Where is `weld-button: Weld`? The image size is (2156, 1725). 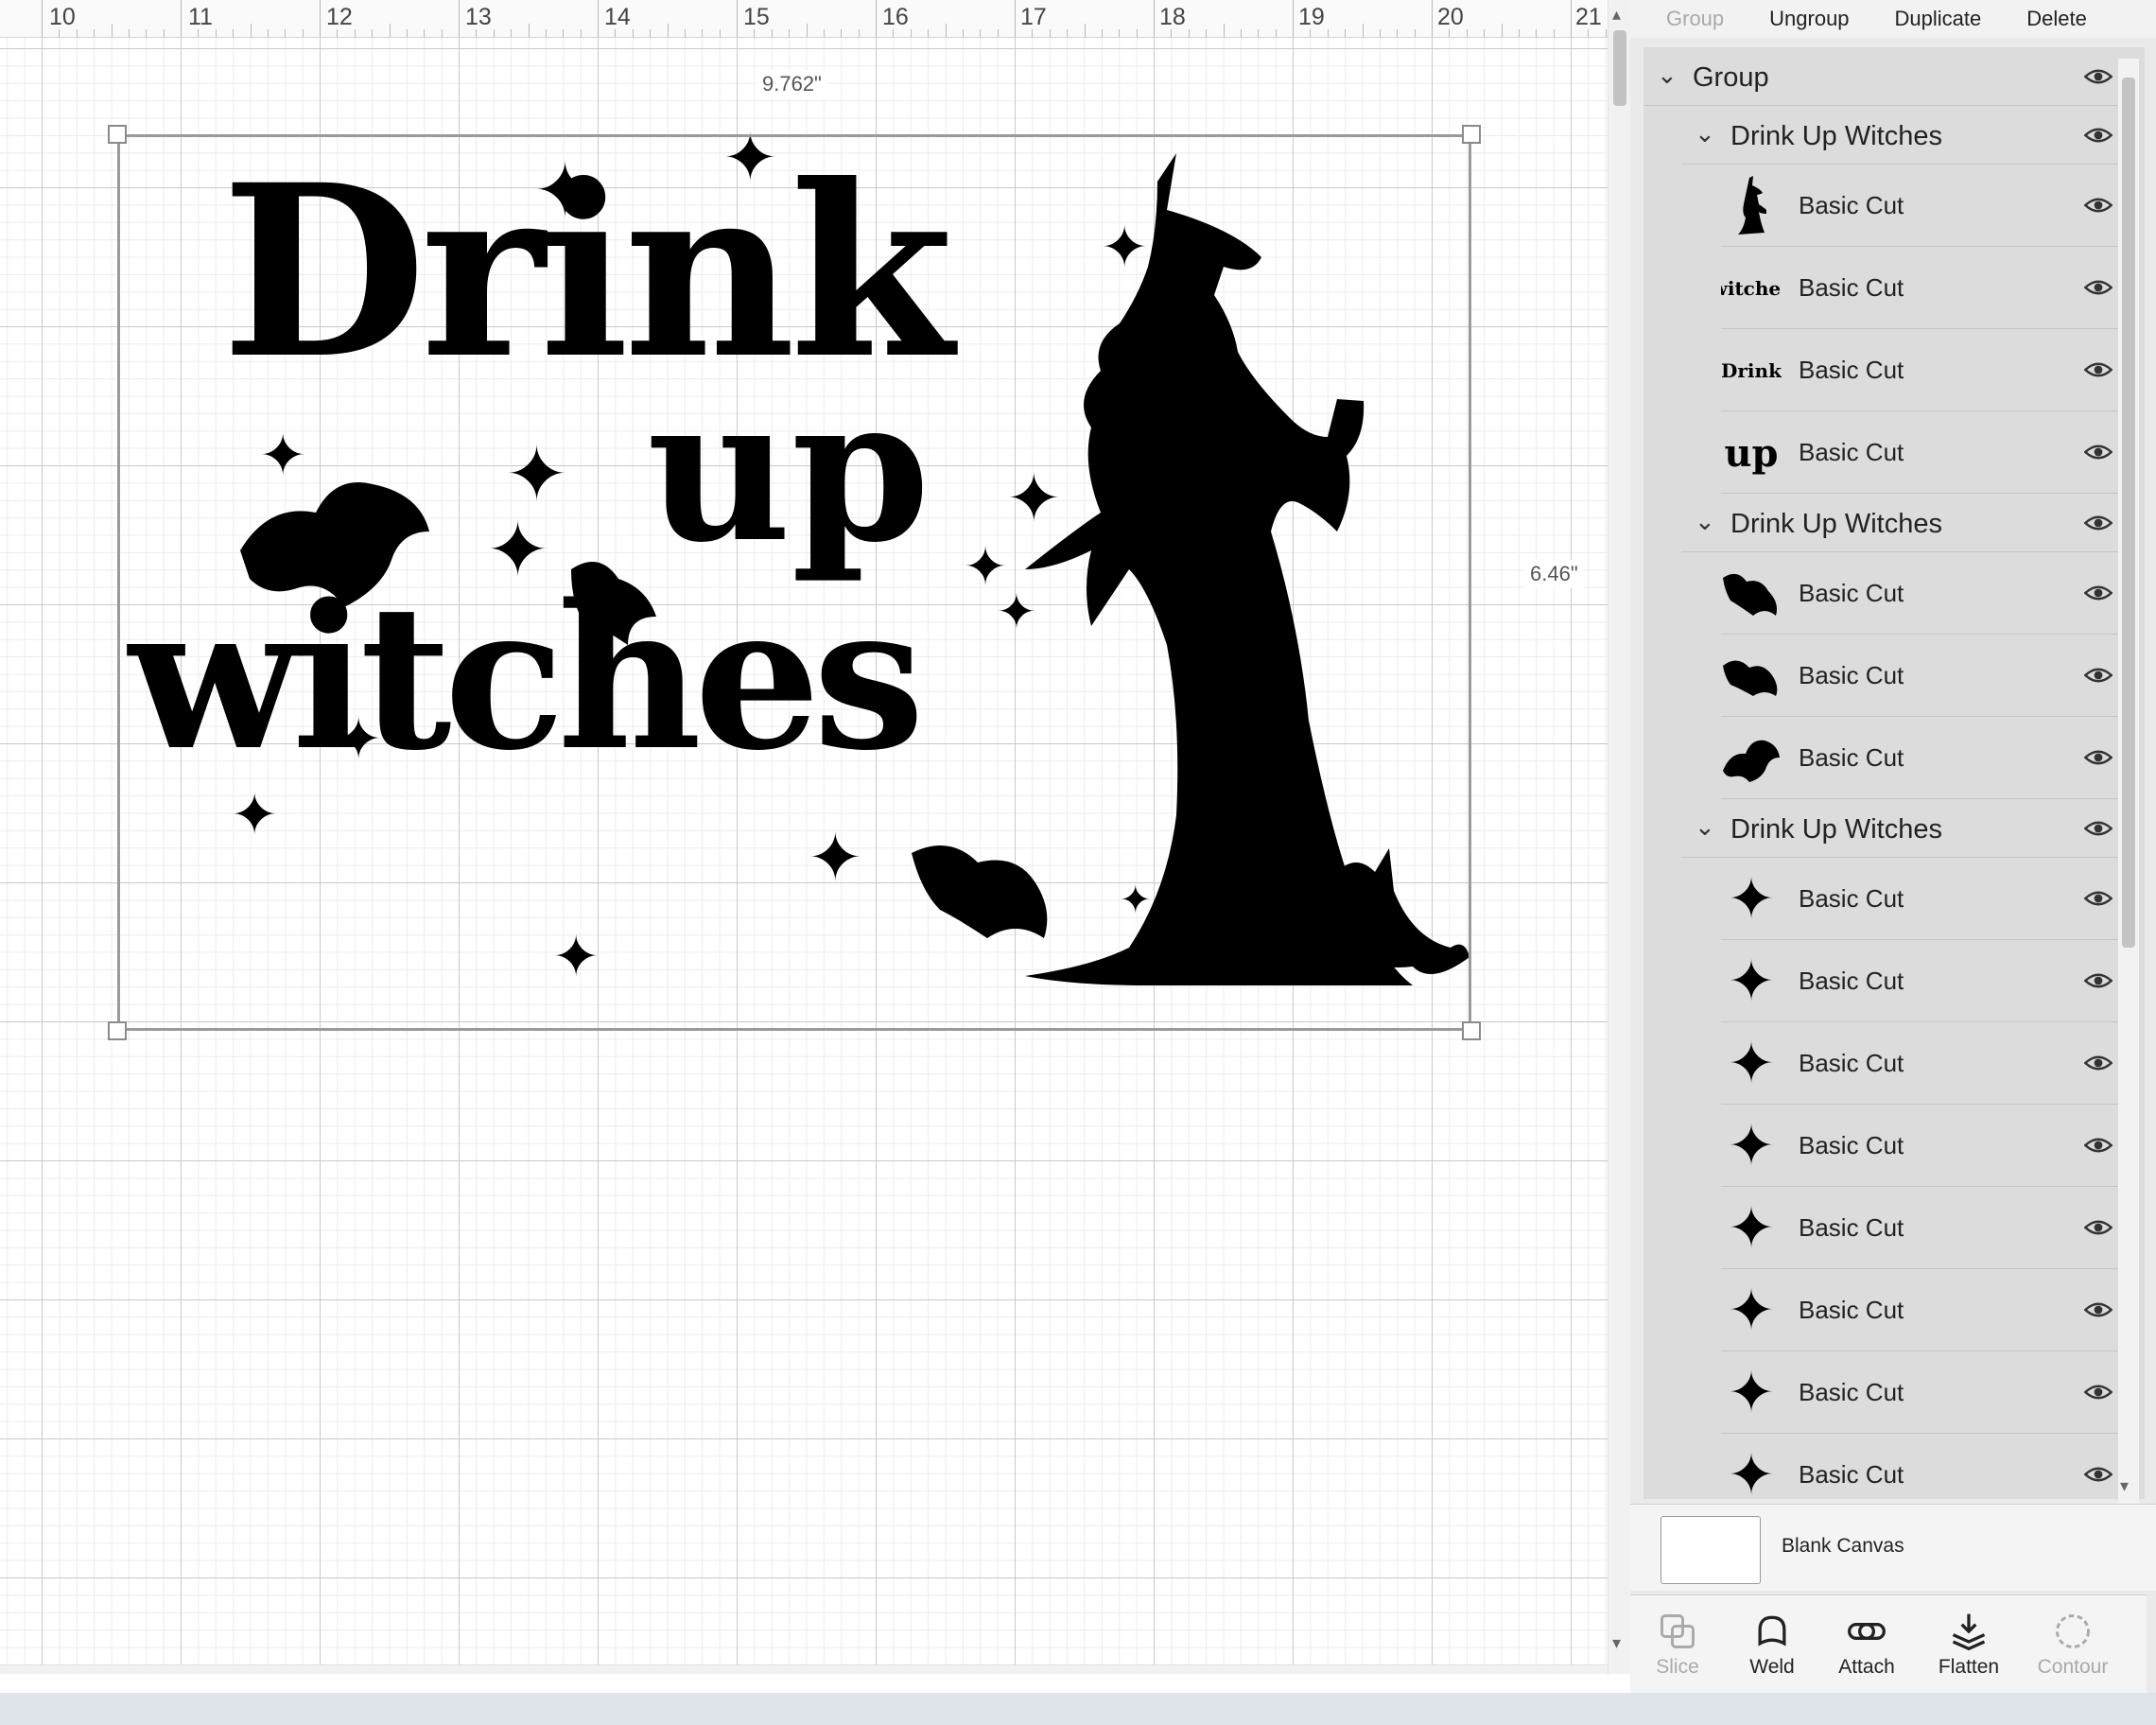 weld-button: Weld is located at coordinates (1772, 1644).